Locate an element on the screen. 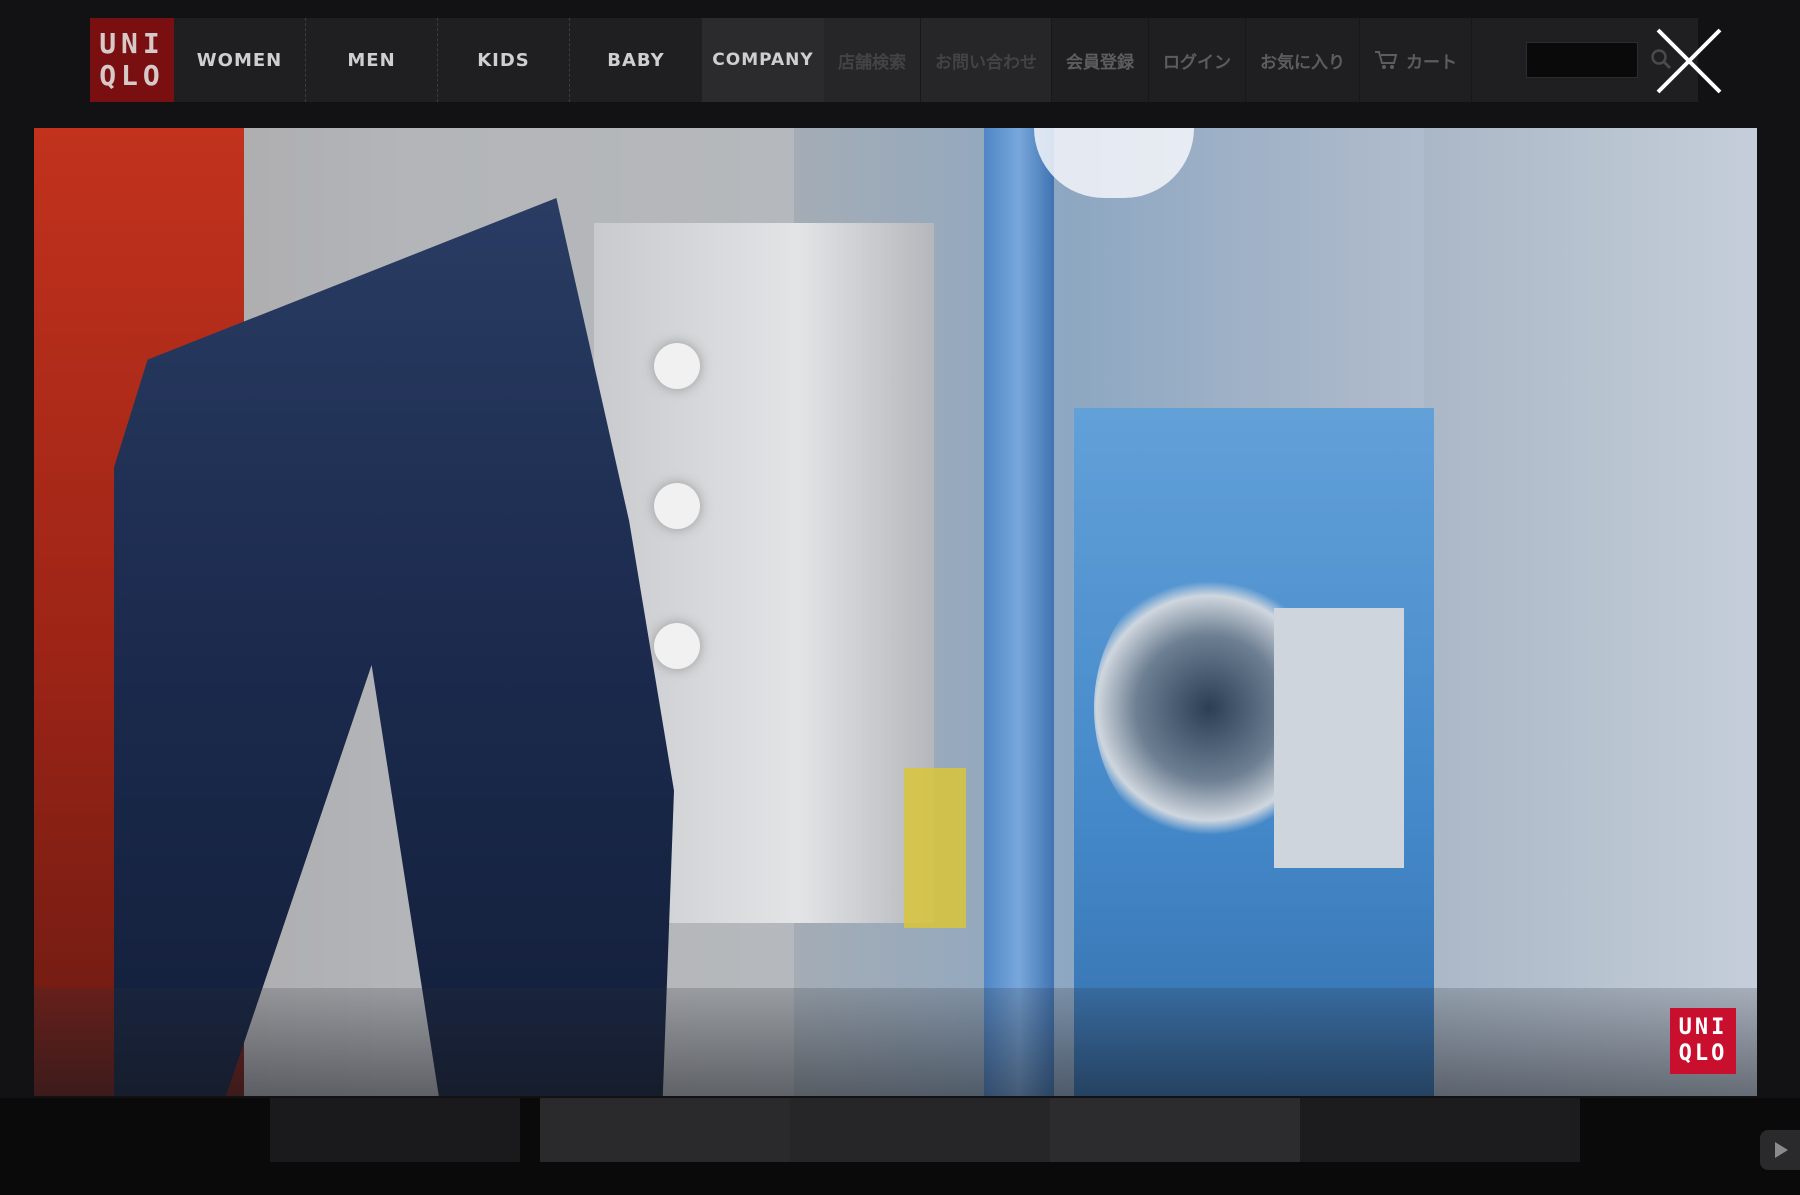 The image size is (1800, 1195). cart-label: カート is located at coordinates (1431, 62).